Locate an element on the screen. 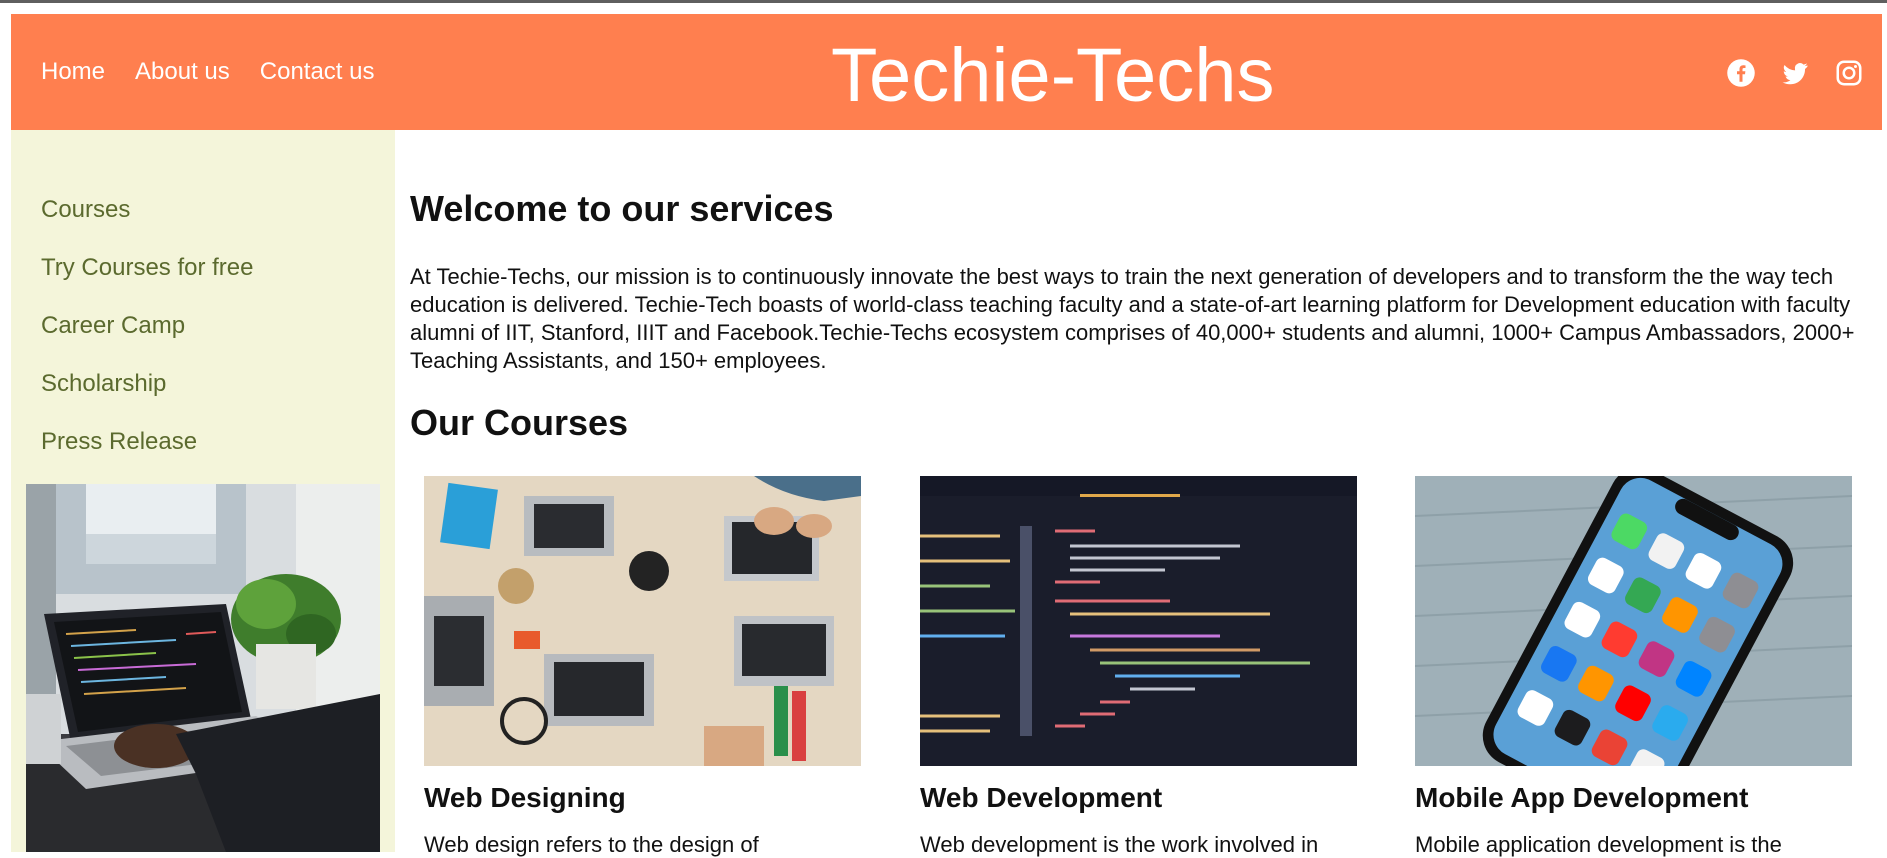 This screenshot has height=858, width=1887. nav-home-link: Home is located at coordinates (73, 72).